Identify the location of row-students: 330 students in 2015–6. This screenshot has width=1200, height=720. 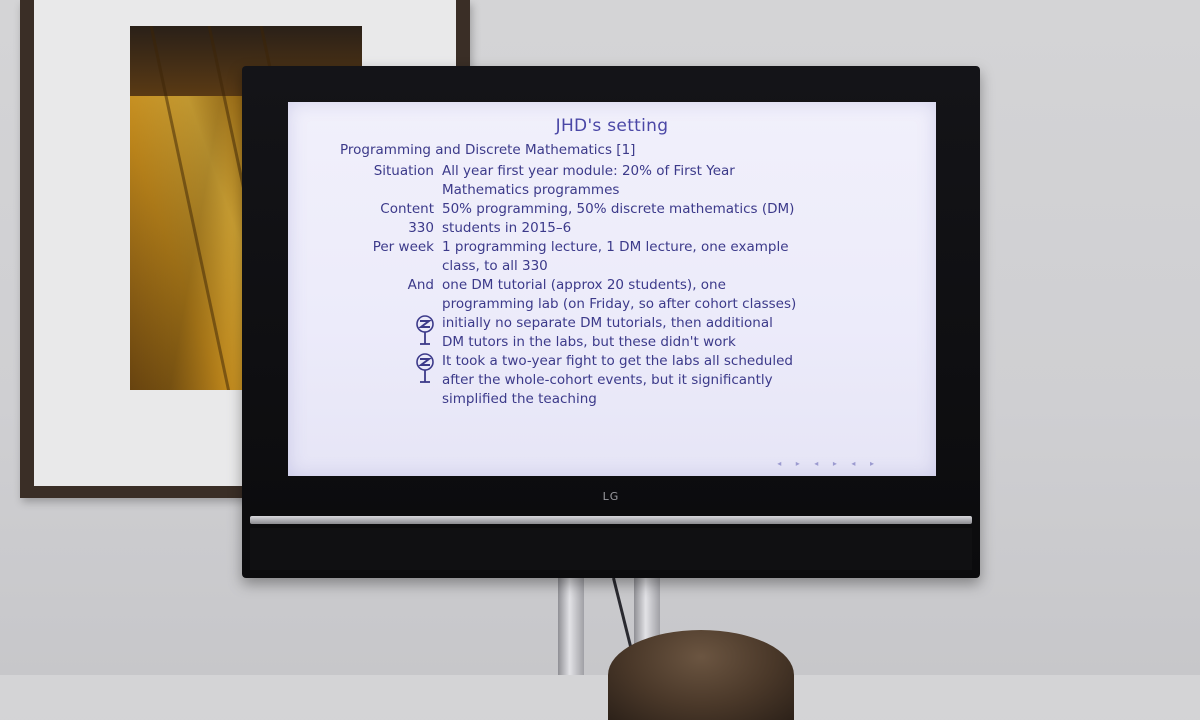
(612, 228).